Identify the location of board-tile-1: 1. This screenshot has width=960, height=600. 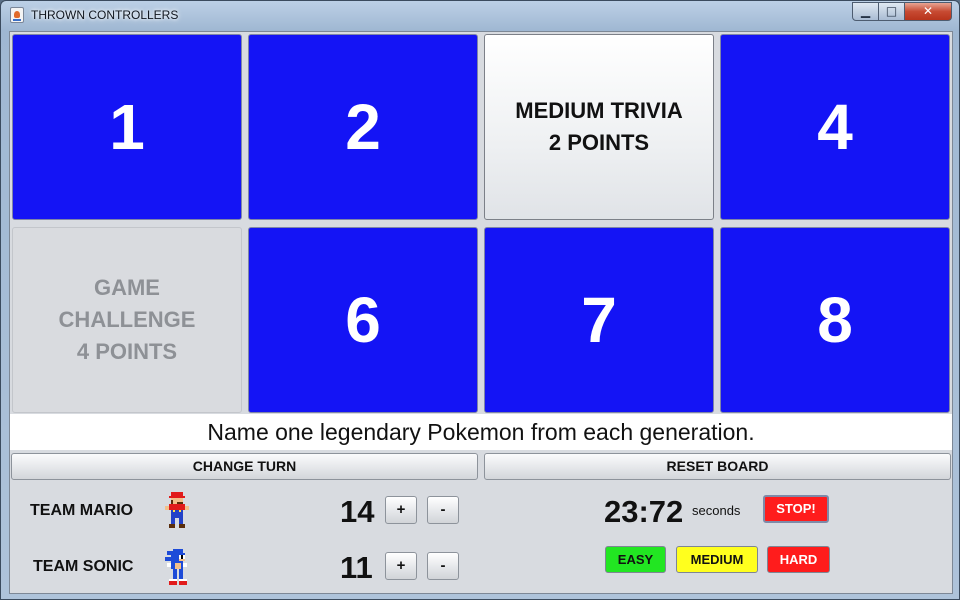
(127, 127).